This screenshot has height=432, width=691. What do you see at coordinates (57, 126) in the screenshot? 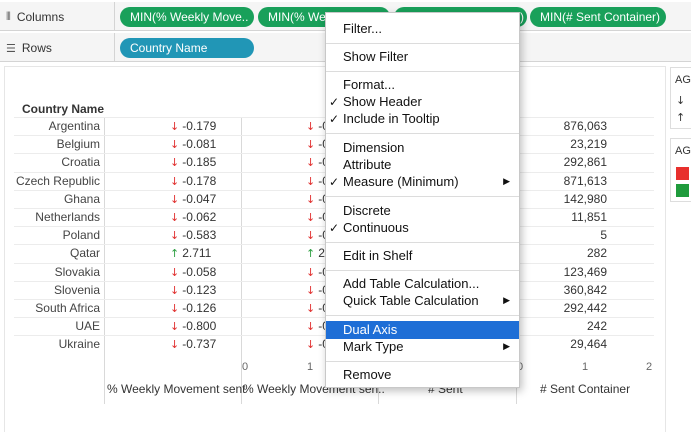
I see `row-header-country: Argentina` at bounding box center [57, 126].